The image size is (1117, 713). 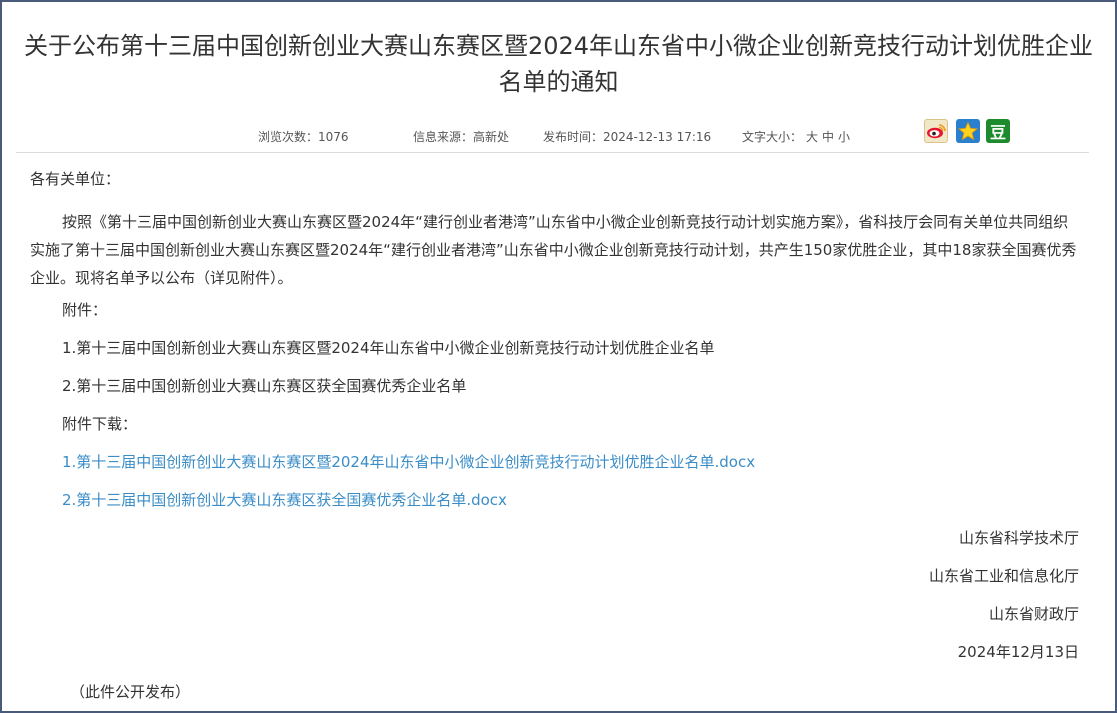 What do you see at coordinates (75, 179) in the screenshot?
I see `salutation: 各有关单位：` at bounding box center [75, 179].